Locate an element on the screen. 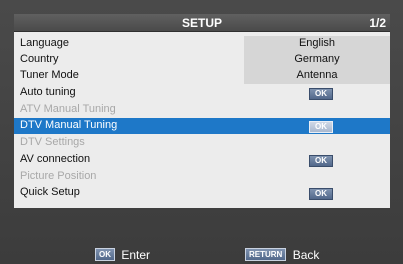 This screenshot has width=403, height=264. menu-item-label: DTV Settings is located at coordinates (52, 142).